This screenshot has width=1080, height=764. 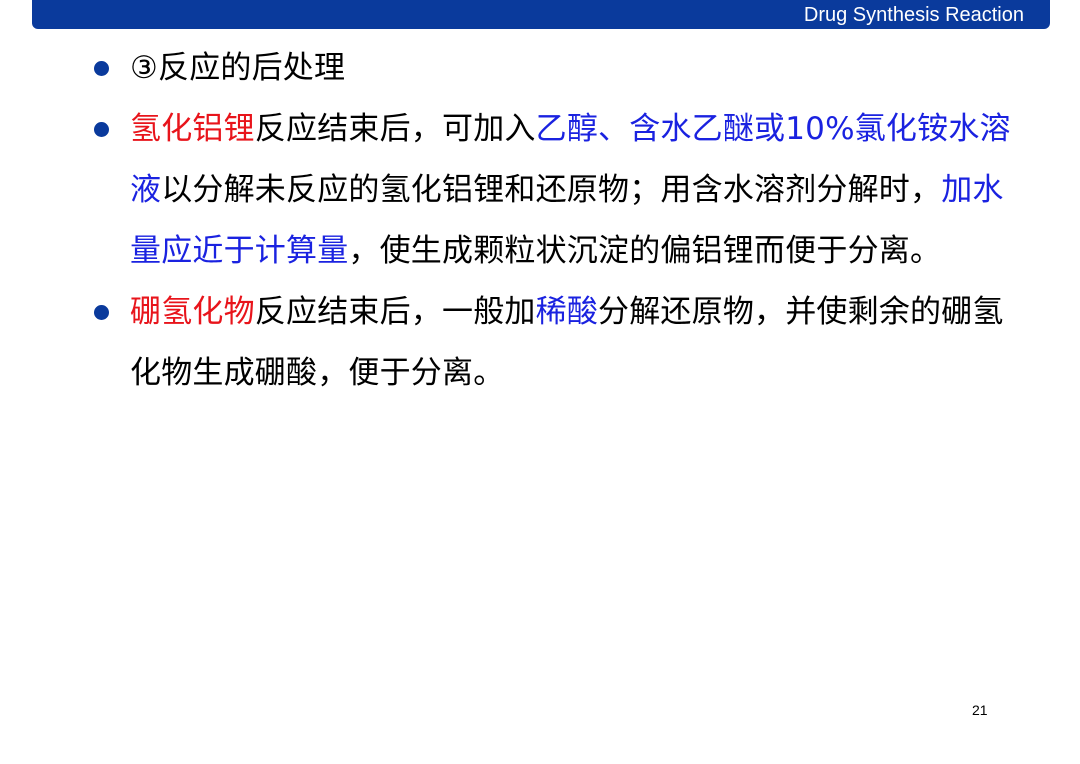 What do you see at coordinates (238, 68) in the screenshot?
I see `bullet-text: ③反应的后处理` at bounding box center [238, 68].